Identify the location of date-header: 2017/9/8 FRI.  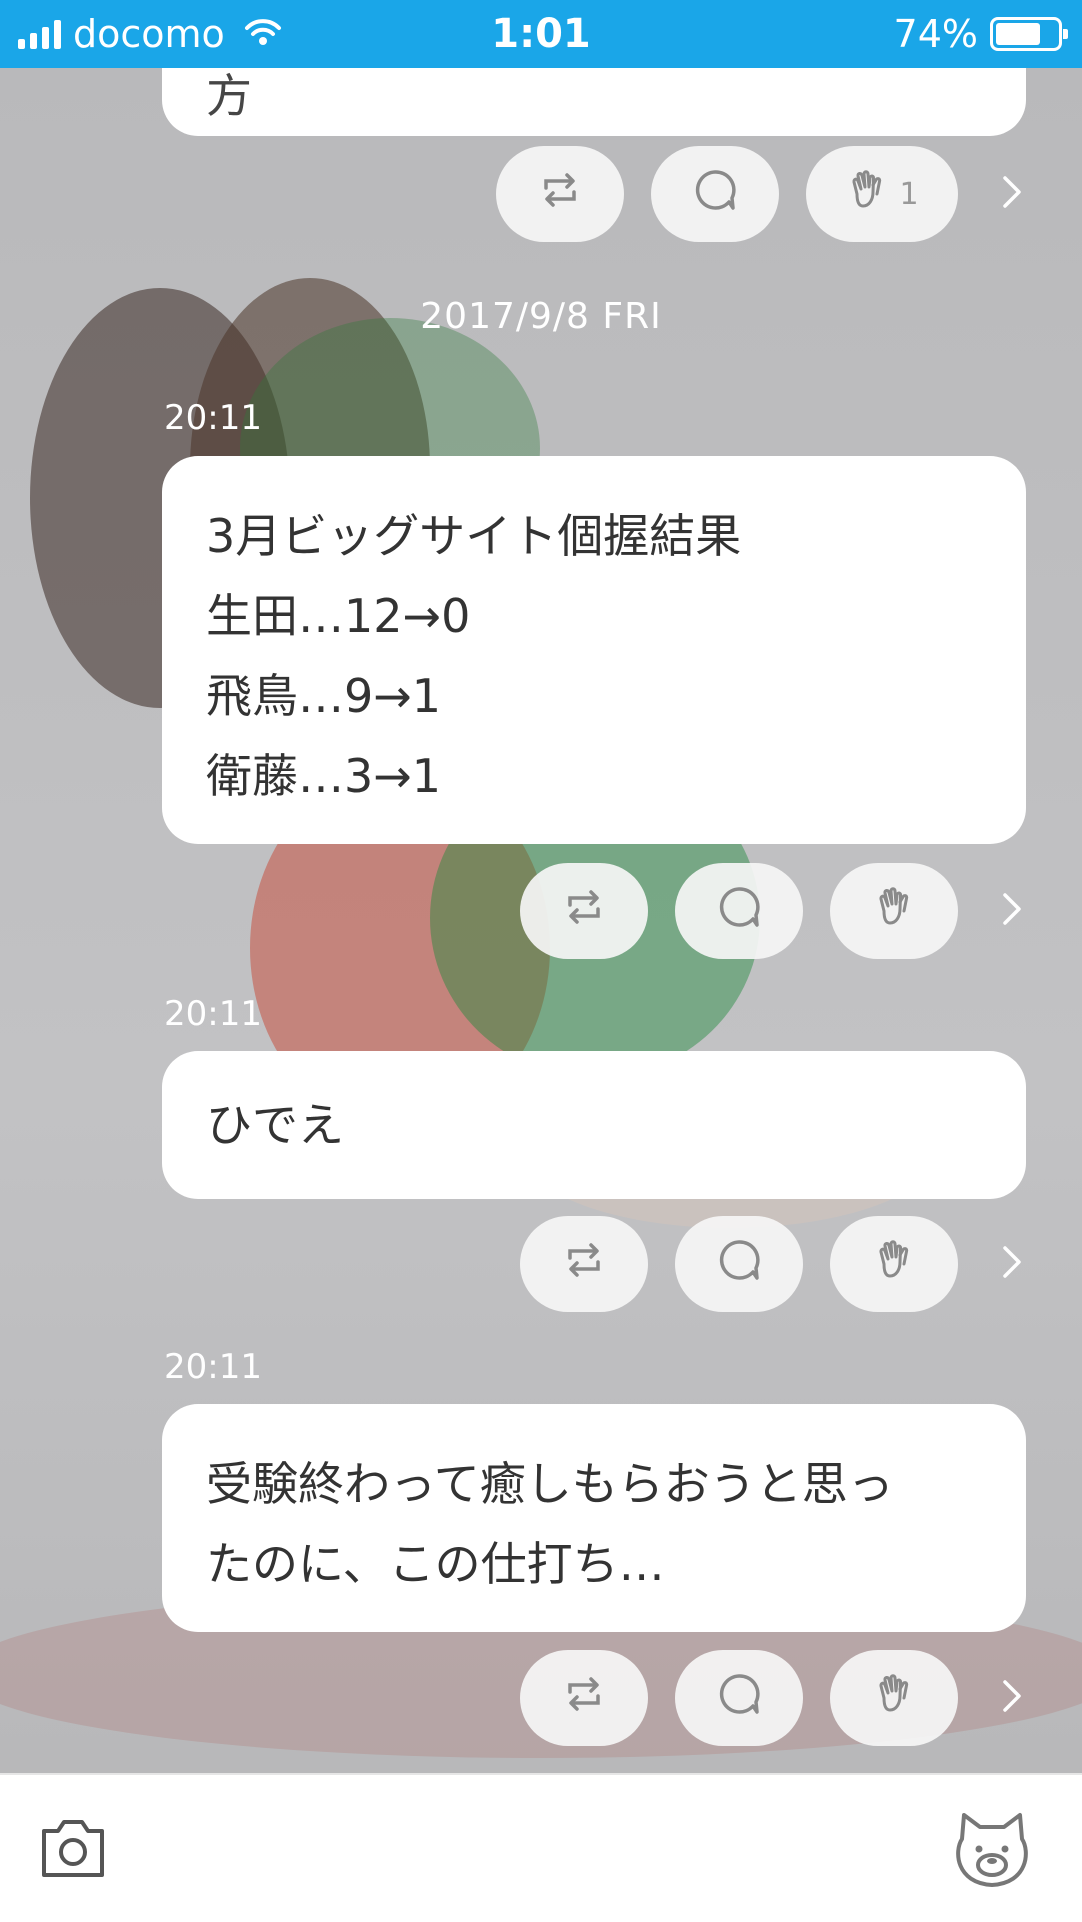
(541, 316).